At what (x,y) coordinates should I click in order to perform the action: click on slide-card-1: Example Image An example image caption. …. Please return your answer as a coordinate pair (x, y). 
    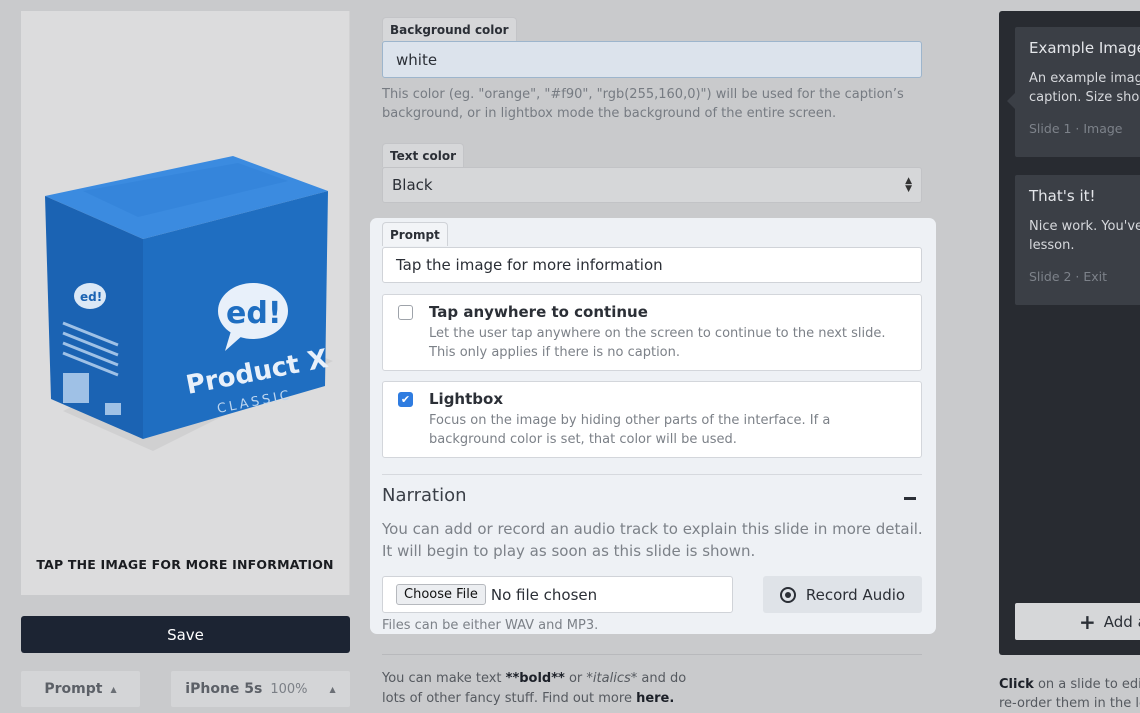
    Looking at the image, I should click on (1077, 92).